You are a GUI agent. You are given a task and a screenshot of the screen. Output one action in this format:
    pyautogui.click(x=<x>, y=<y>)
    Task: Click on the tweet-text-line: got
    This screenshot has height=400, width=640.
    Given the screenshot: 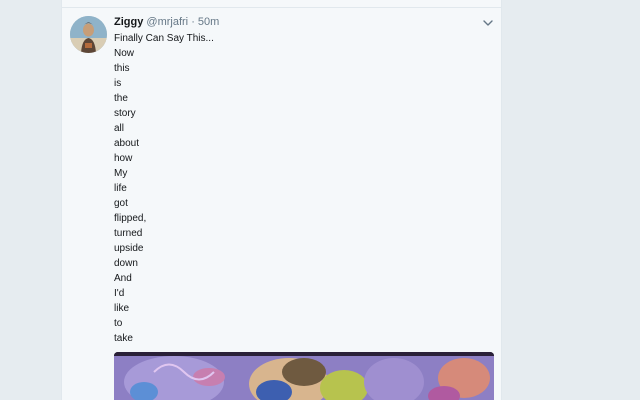 What is the action you would take?
    pyautogui.click(x=121, y=203)
    